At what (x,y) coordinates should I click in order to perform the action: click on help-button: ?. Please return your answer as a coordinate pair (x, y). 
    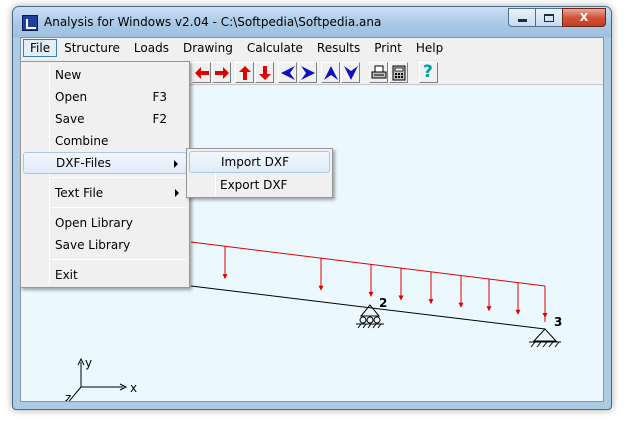
    Looking at the image, I should click on (428, 72).